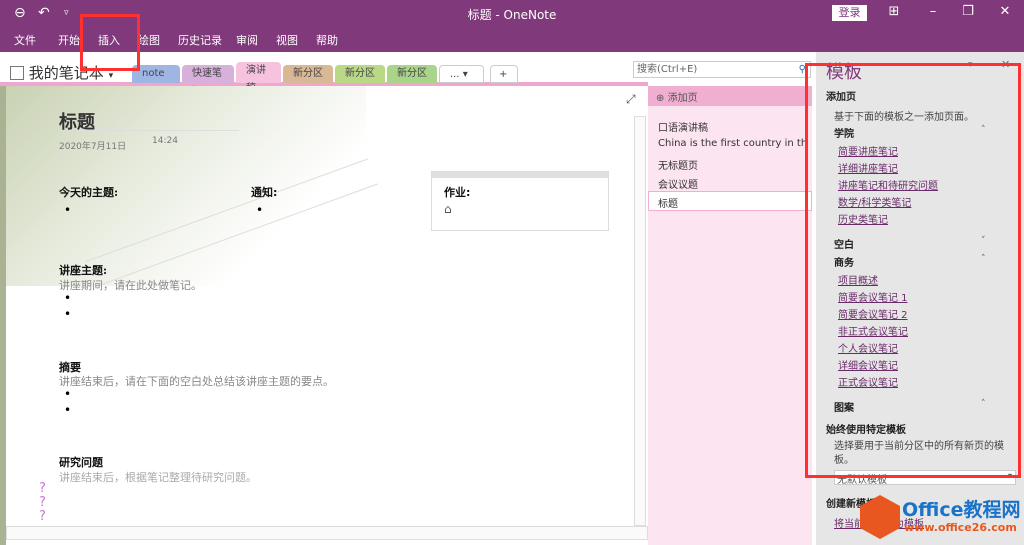 This screenshot has width=1024, height=545. Describe the element at coordinates (733, 183) in the screenshot. I see `page-item: 会议议题` at that location.